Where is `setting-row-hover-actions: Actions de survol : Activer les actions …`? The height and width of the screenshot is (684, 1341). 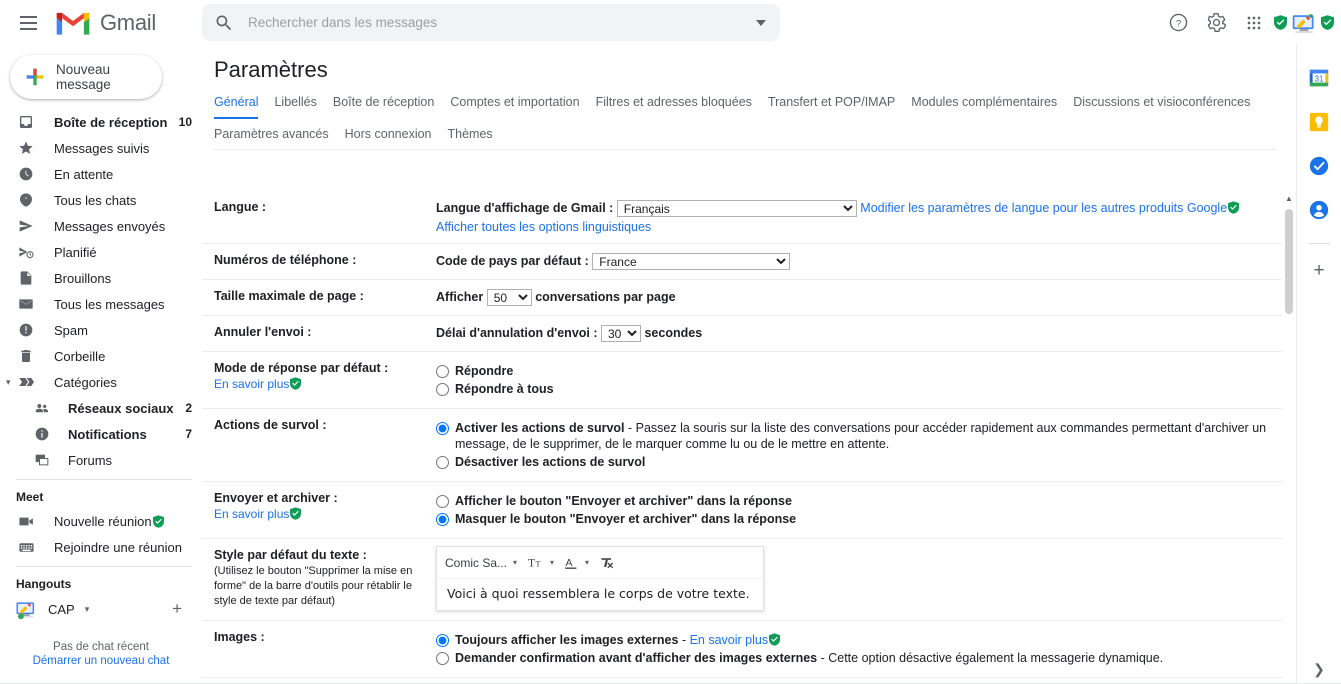
setting-row-hover-actions: Actions de survol : Activer les actions … is located at coordinates (742, 445).